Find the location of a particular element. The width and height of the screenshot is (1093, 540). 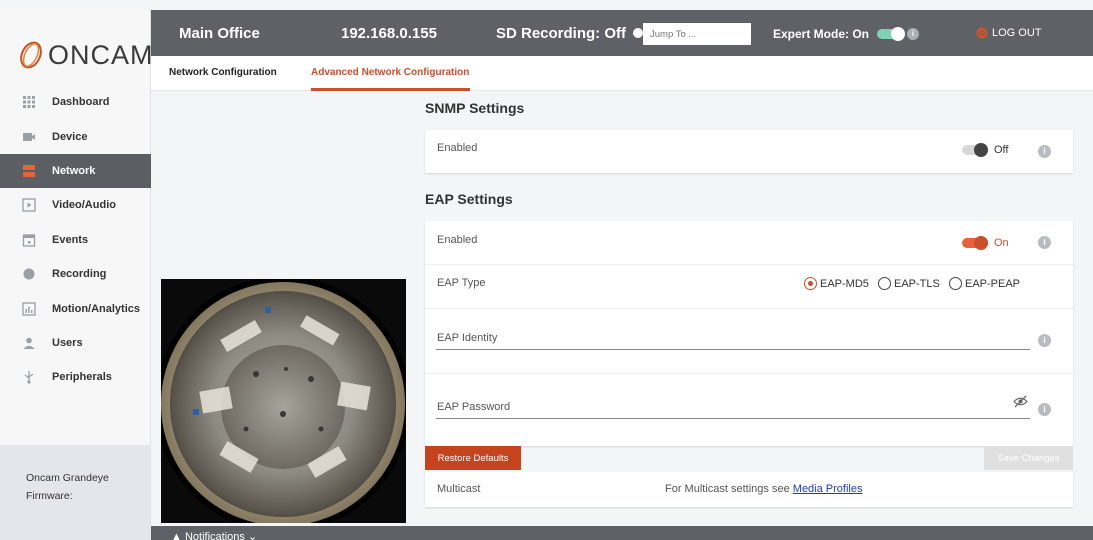

eap-identity-label: EAP Identity is located at coordinates (467, 338).